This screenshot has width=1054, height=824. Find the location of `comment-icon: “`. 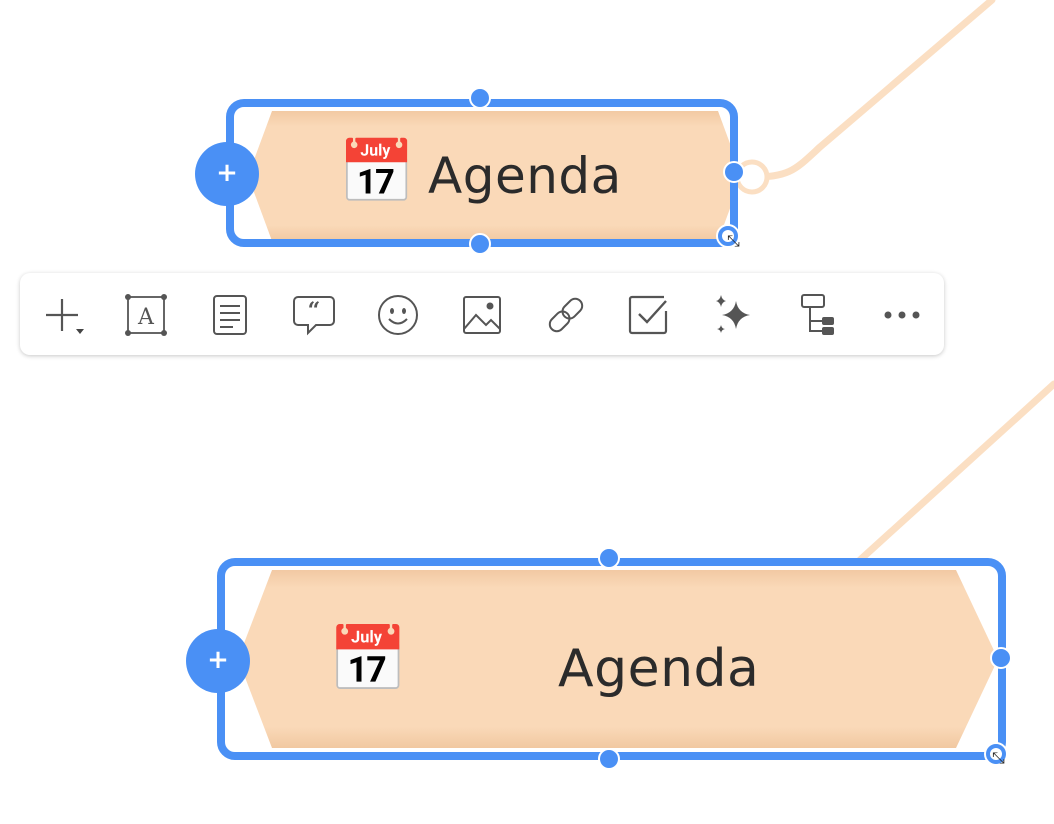

comment-icon: “ is located at coordinates (314, 315).